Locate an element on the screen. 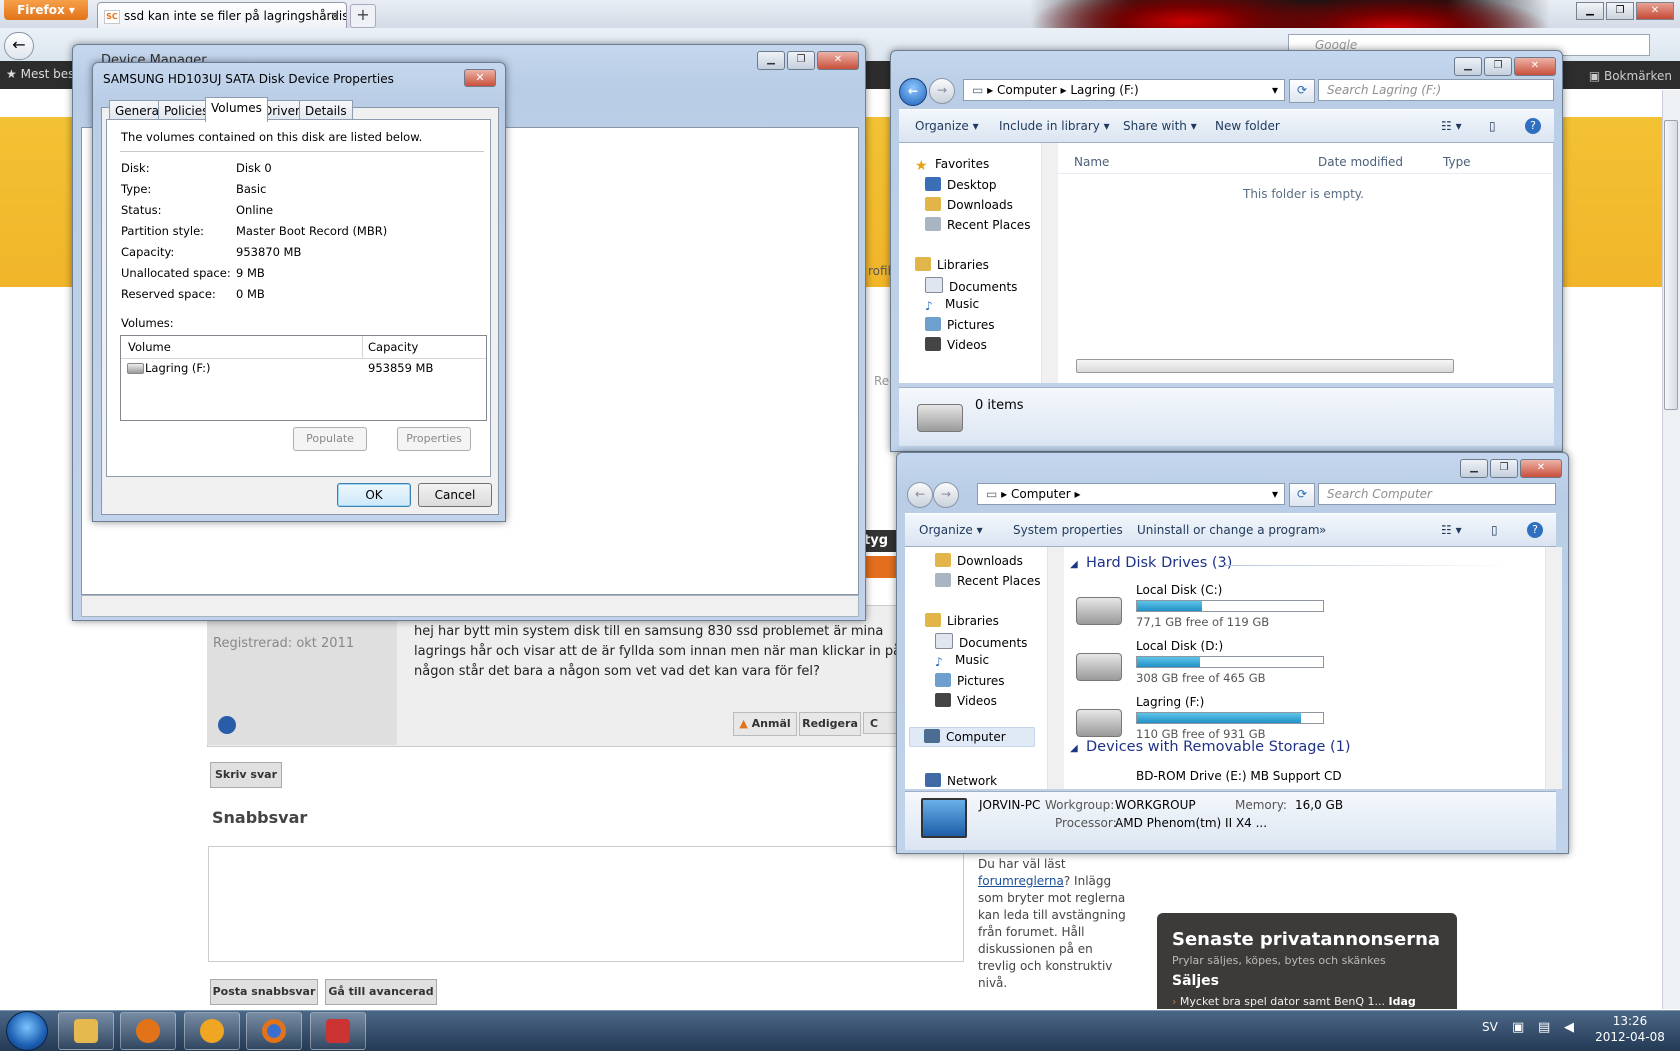 The height and width of the screenshot is (1051, 1680). user-icon is located at coordinates (227, 725).